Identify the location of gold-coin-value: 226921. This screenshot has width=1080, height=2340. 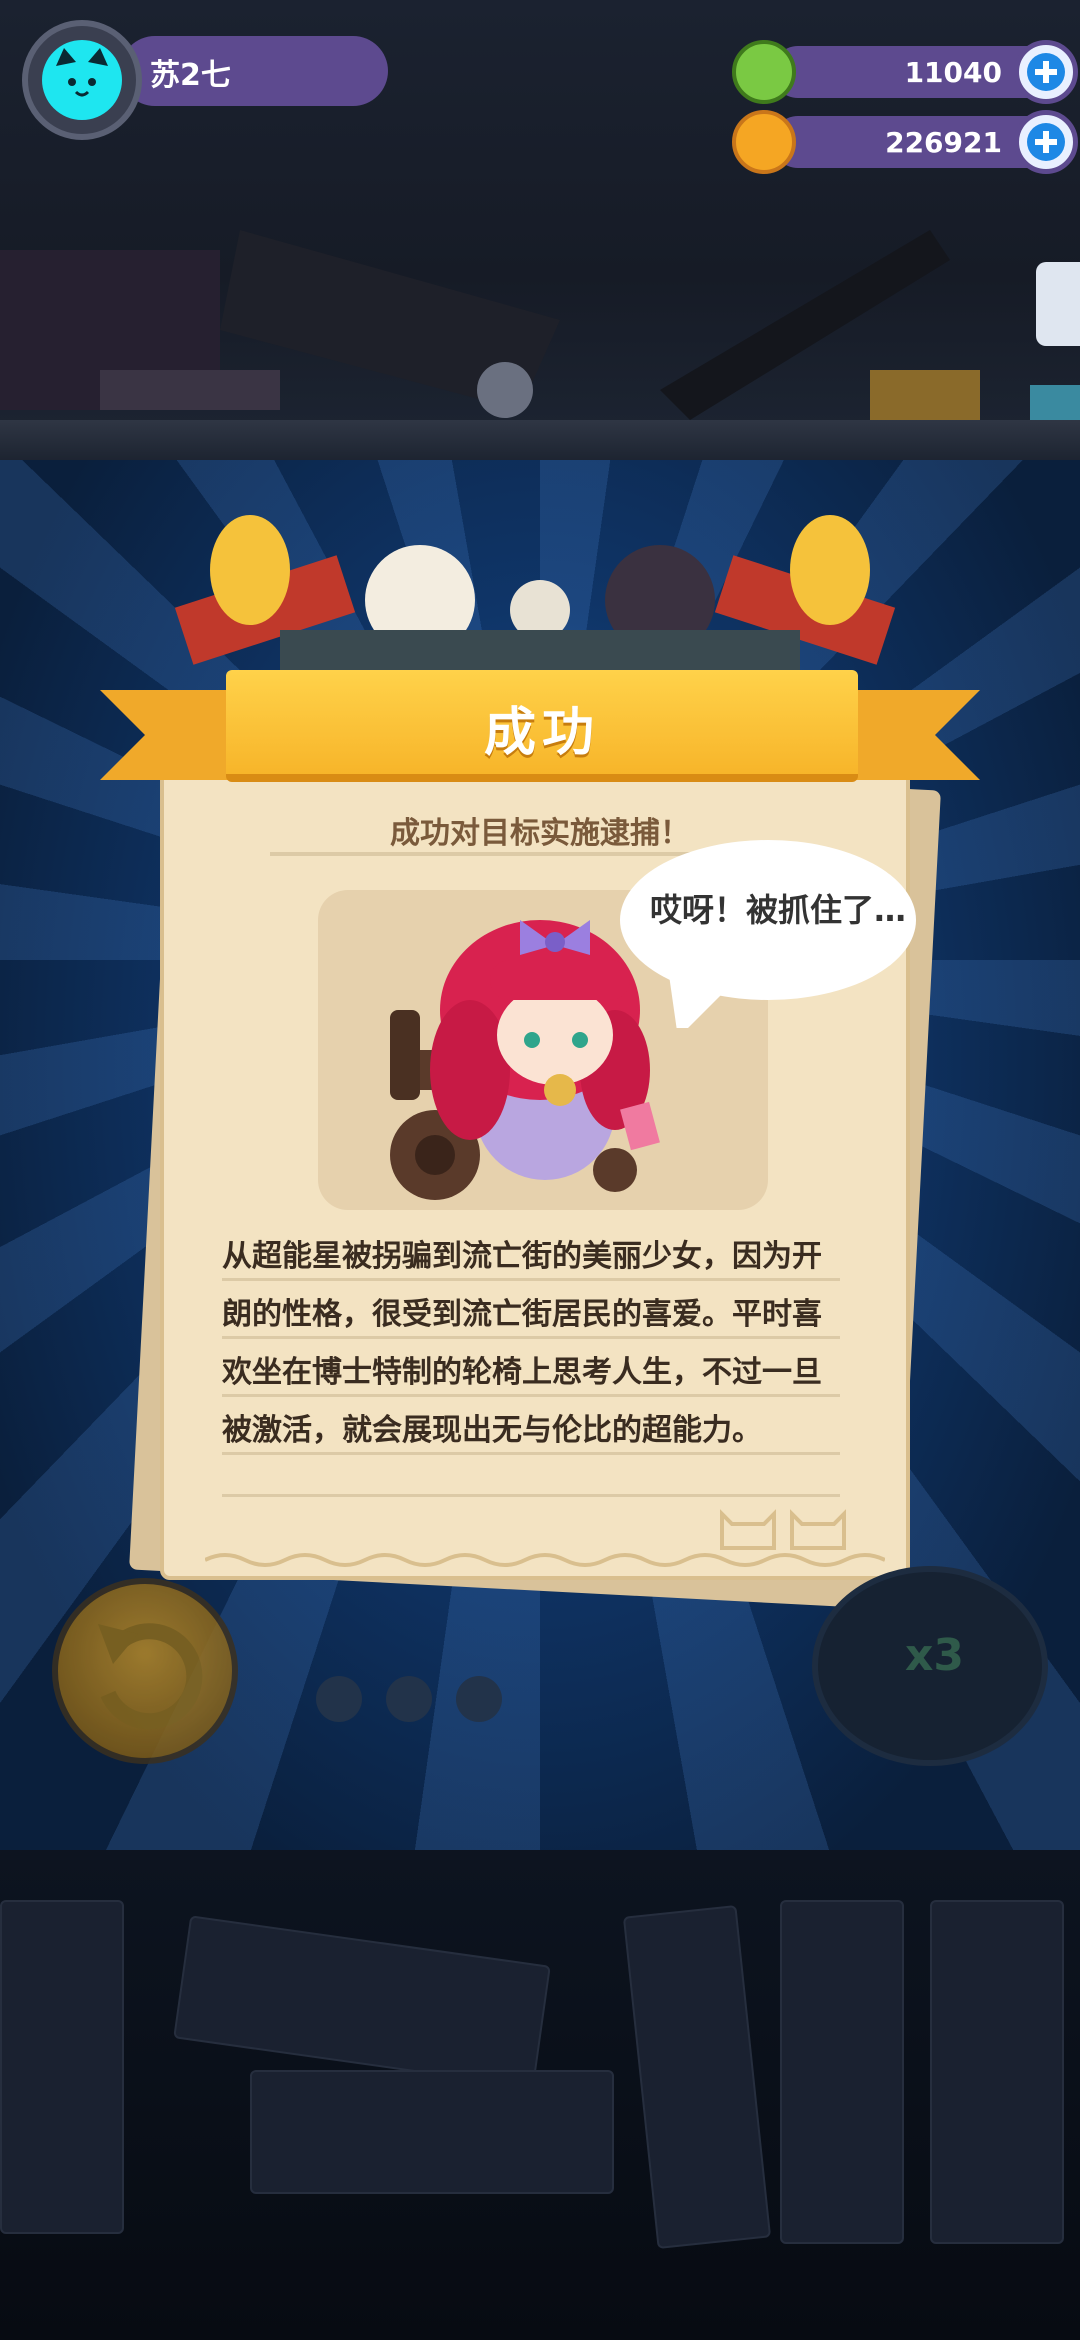
(943, 142).